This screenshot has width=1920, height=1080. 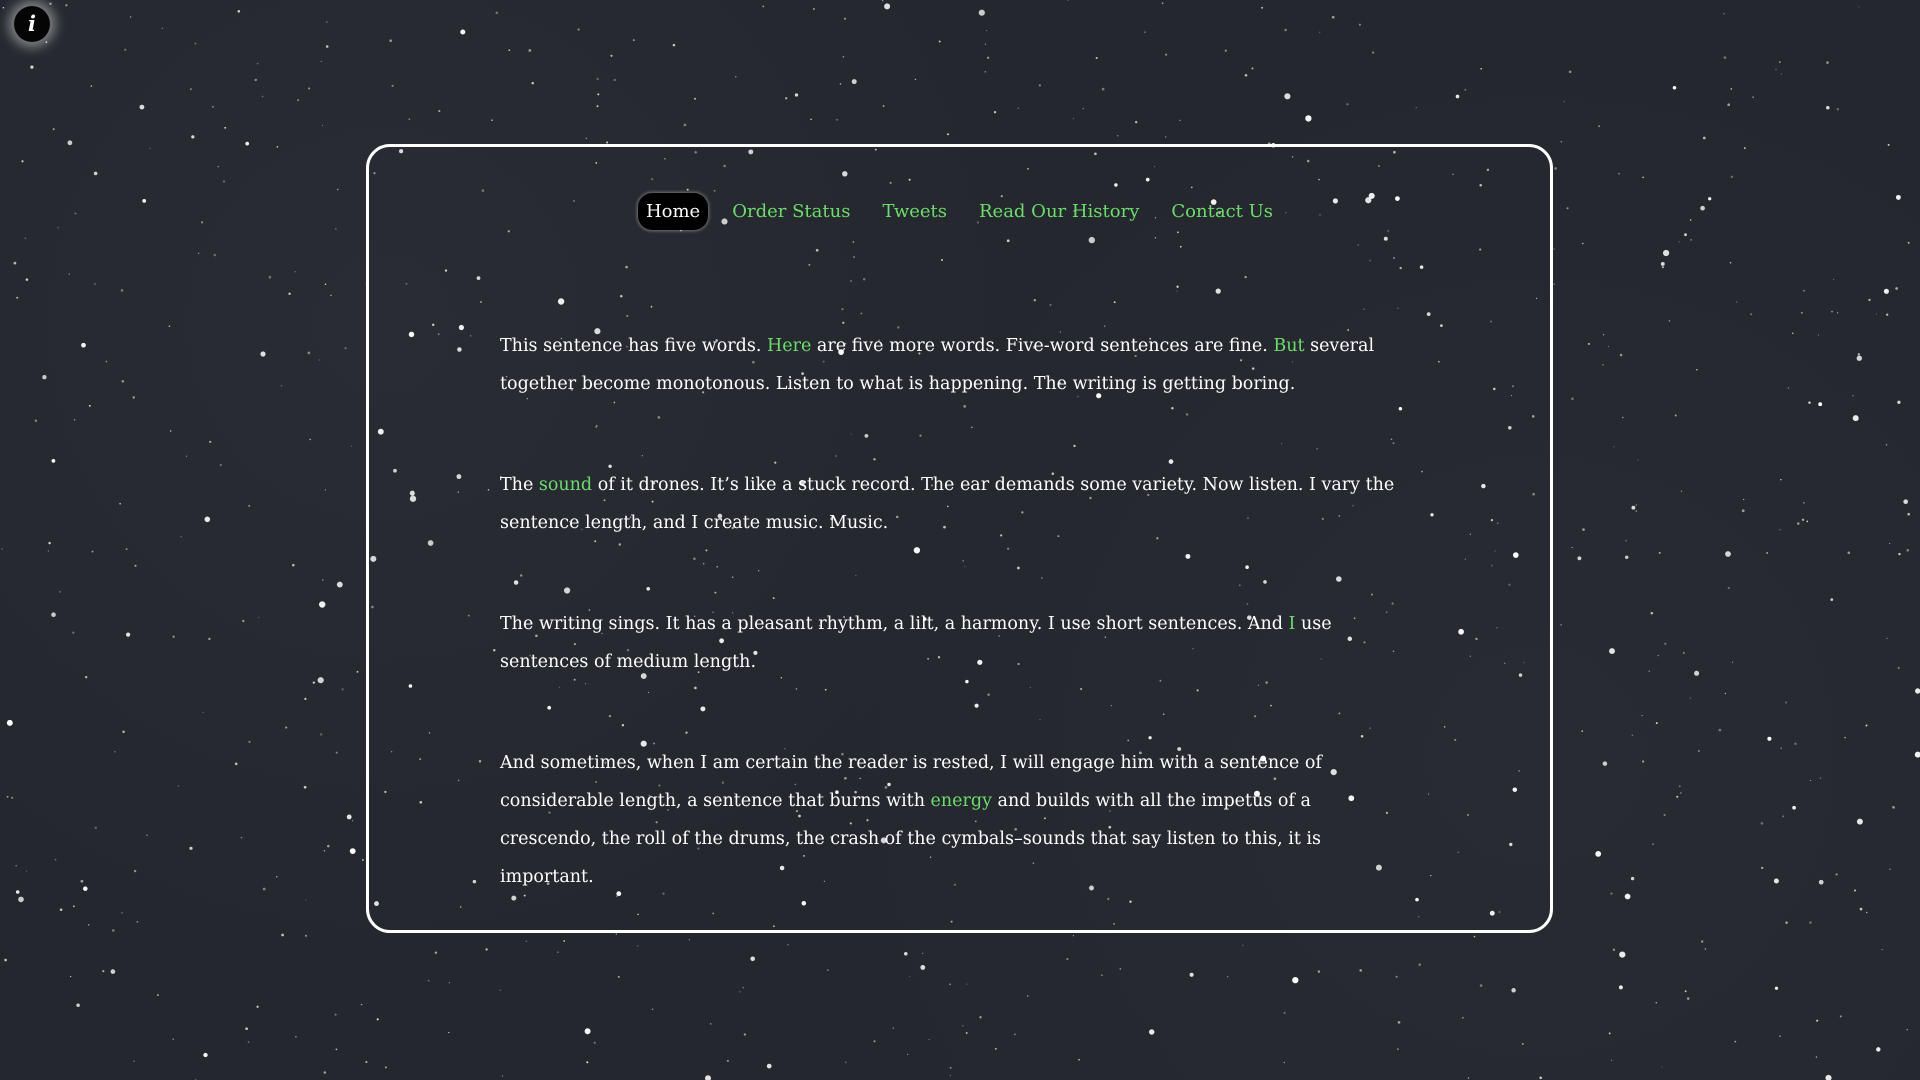 What do you see at coordinates (519, 485) in the screenshot?
I see `paragraph-text: The` at bounding box center [519, 485].